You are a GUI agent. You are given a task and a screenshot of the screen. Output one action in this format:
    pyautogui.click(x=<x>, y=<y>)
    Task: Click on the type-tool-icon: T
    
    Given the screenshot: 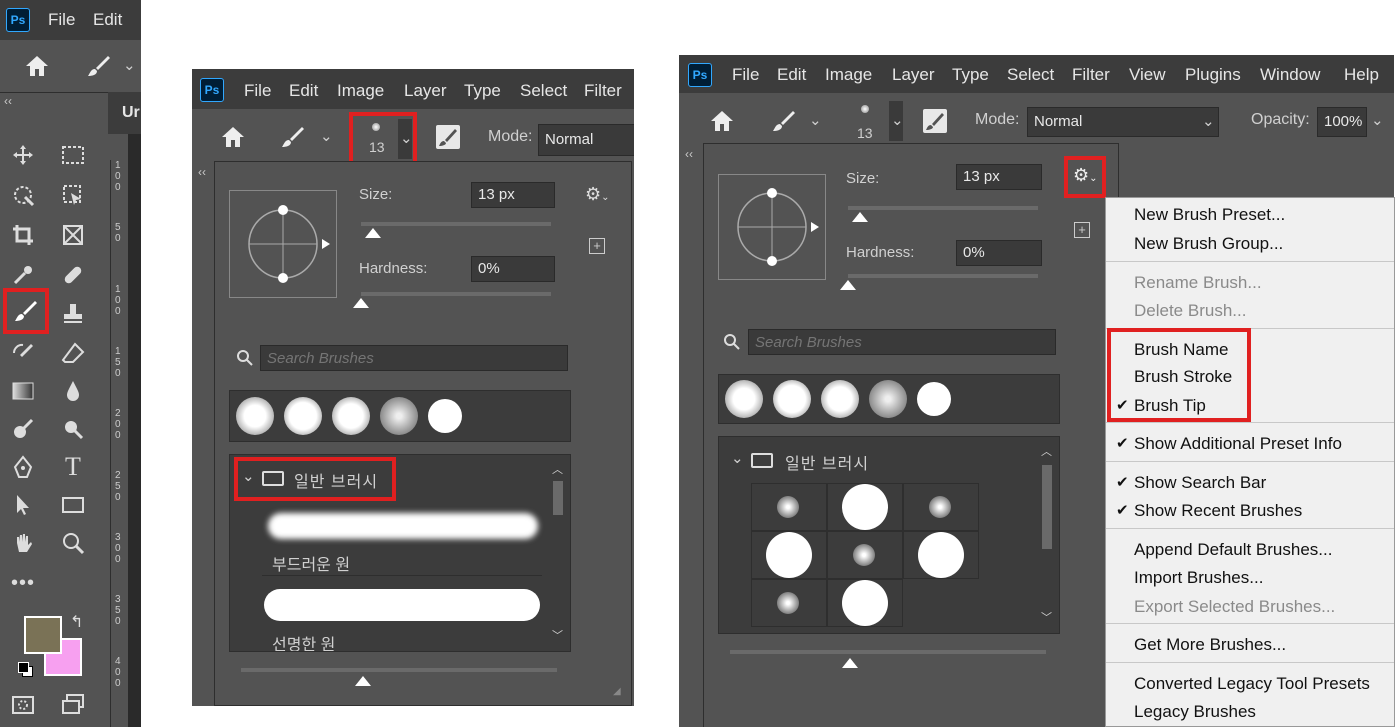 What is the action you would take?
    pyautogui.click(x=73, y=467)
    